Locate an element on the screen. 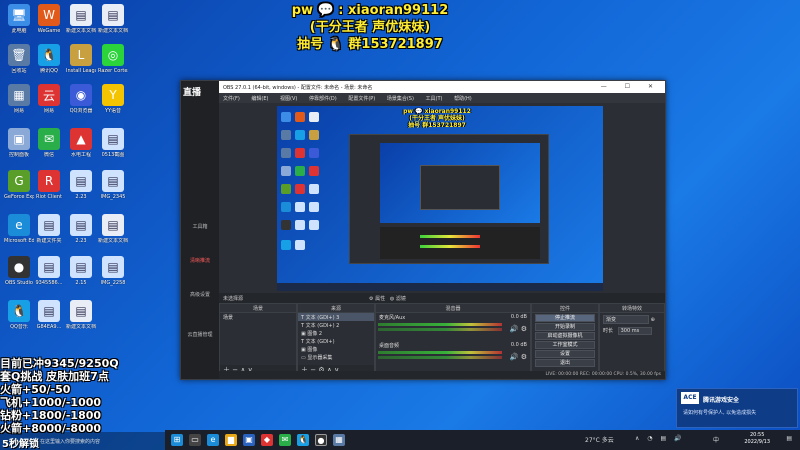  desktop-icon: ▤ IMG_2345 is located at coordinates (113, 185).